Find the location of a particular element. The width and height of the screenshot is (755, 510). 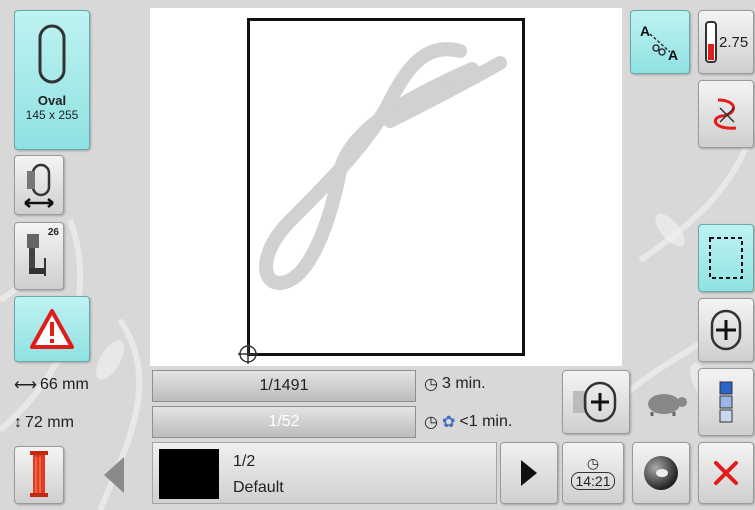

tension-button: 2.75 is located at coordinates (726, 42).